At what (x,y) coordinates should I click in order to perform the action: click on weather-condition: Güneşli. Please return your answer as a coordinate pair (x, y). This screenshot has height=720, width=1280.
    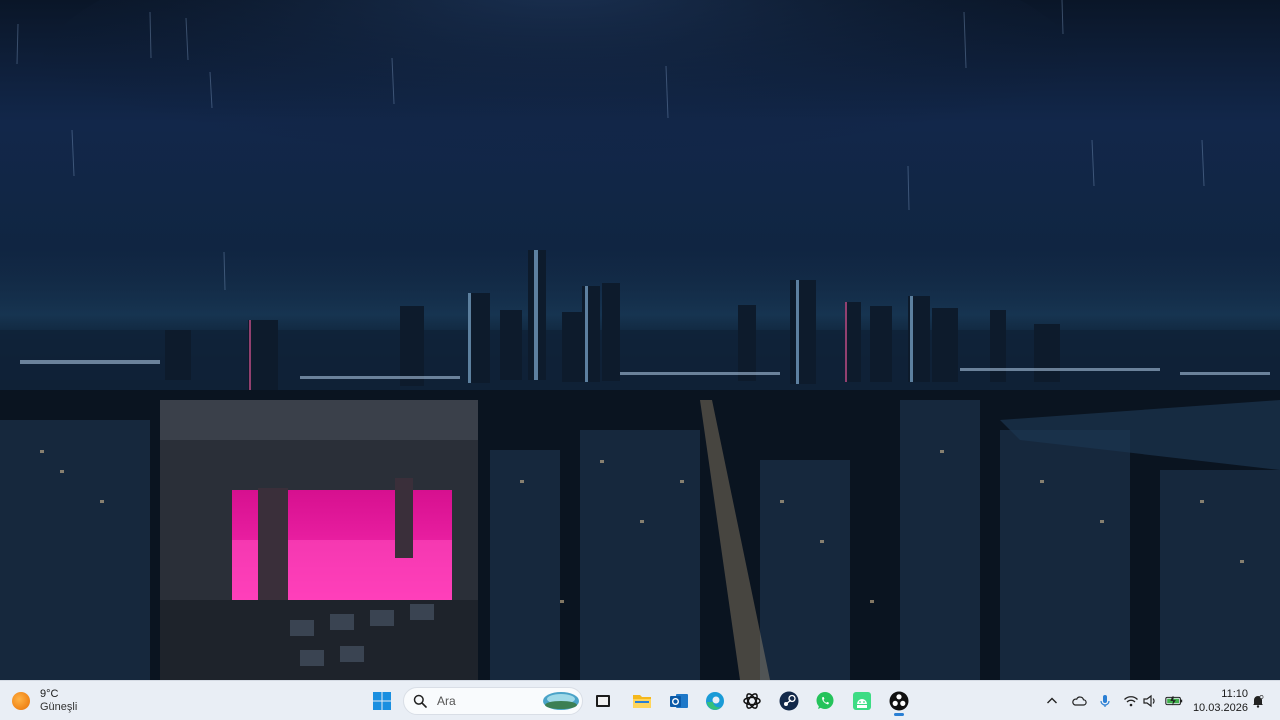
    Looking at the image, I should click on (59, 707).